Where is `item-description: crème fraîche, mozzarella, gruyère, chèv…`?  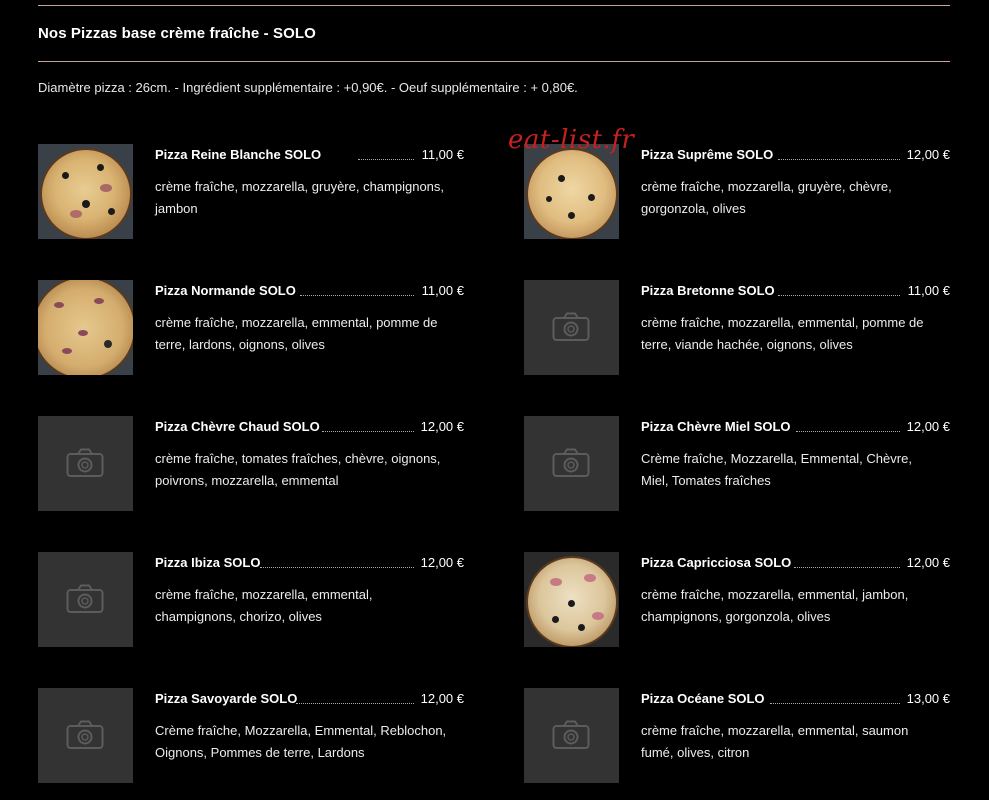
item-description: crème fraîche, mozzarella, gruyère, chèv… is located at coordinates (766, 197).